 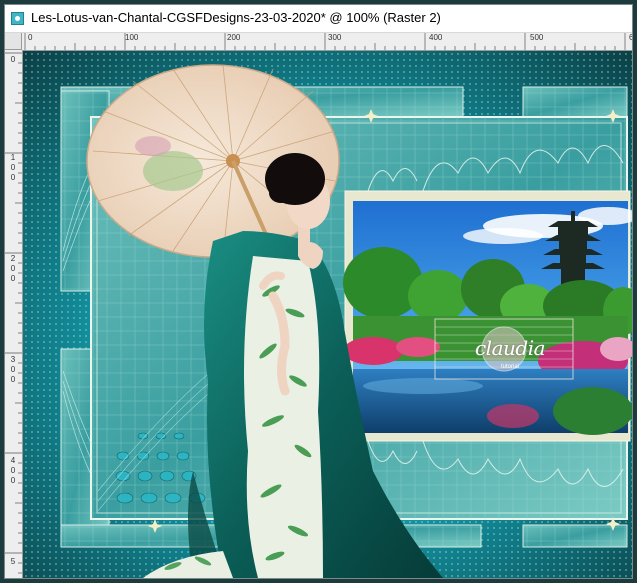 I want to click on psp-image-icon, so click(x=17, y=18).